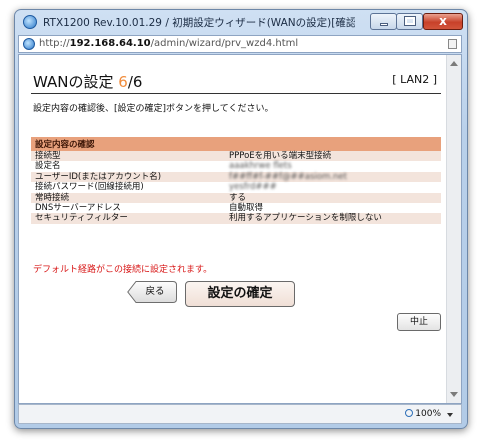 The width and height of the screenshot is (480, 442). What do you see at coordinates (128, 218) in the screenshot?
I see `row-key: セキュリティフィルター` at bounding box center [128, 218].